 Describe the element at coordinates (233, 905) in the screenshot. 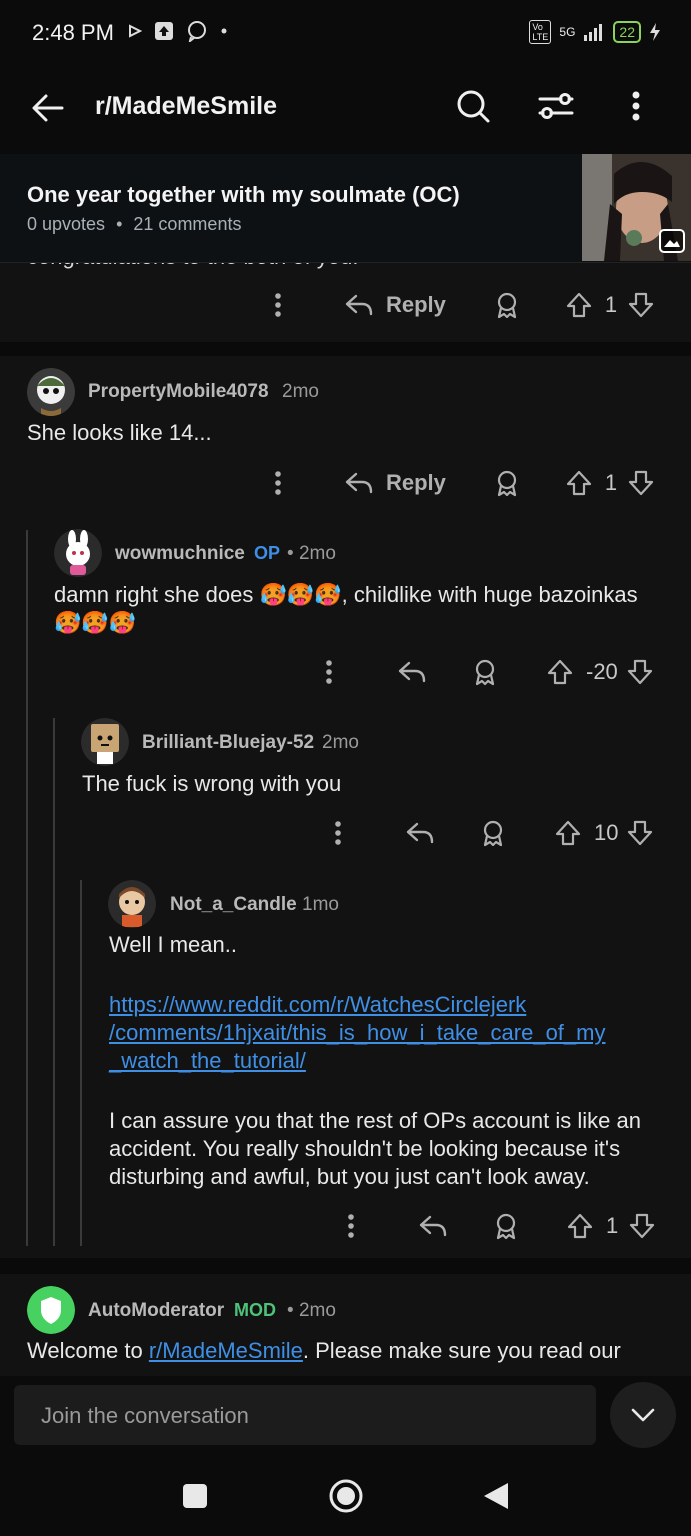

I see `comment-username: Not_a_Candle` at that location.